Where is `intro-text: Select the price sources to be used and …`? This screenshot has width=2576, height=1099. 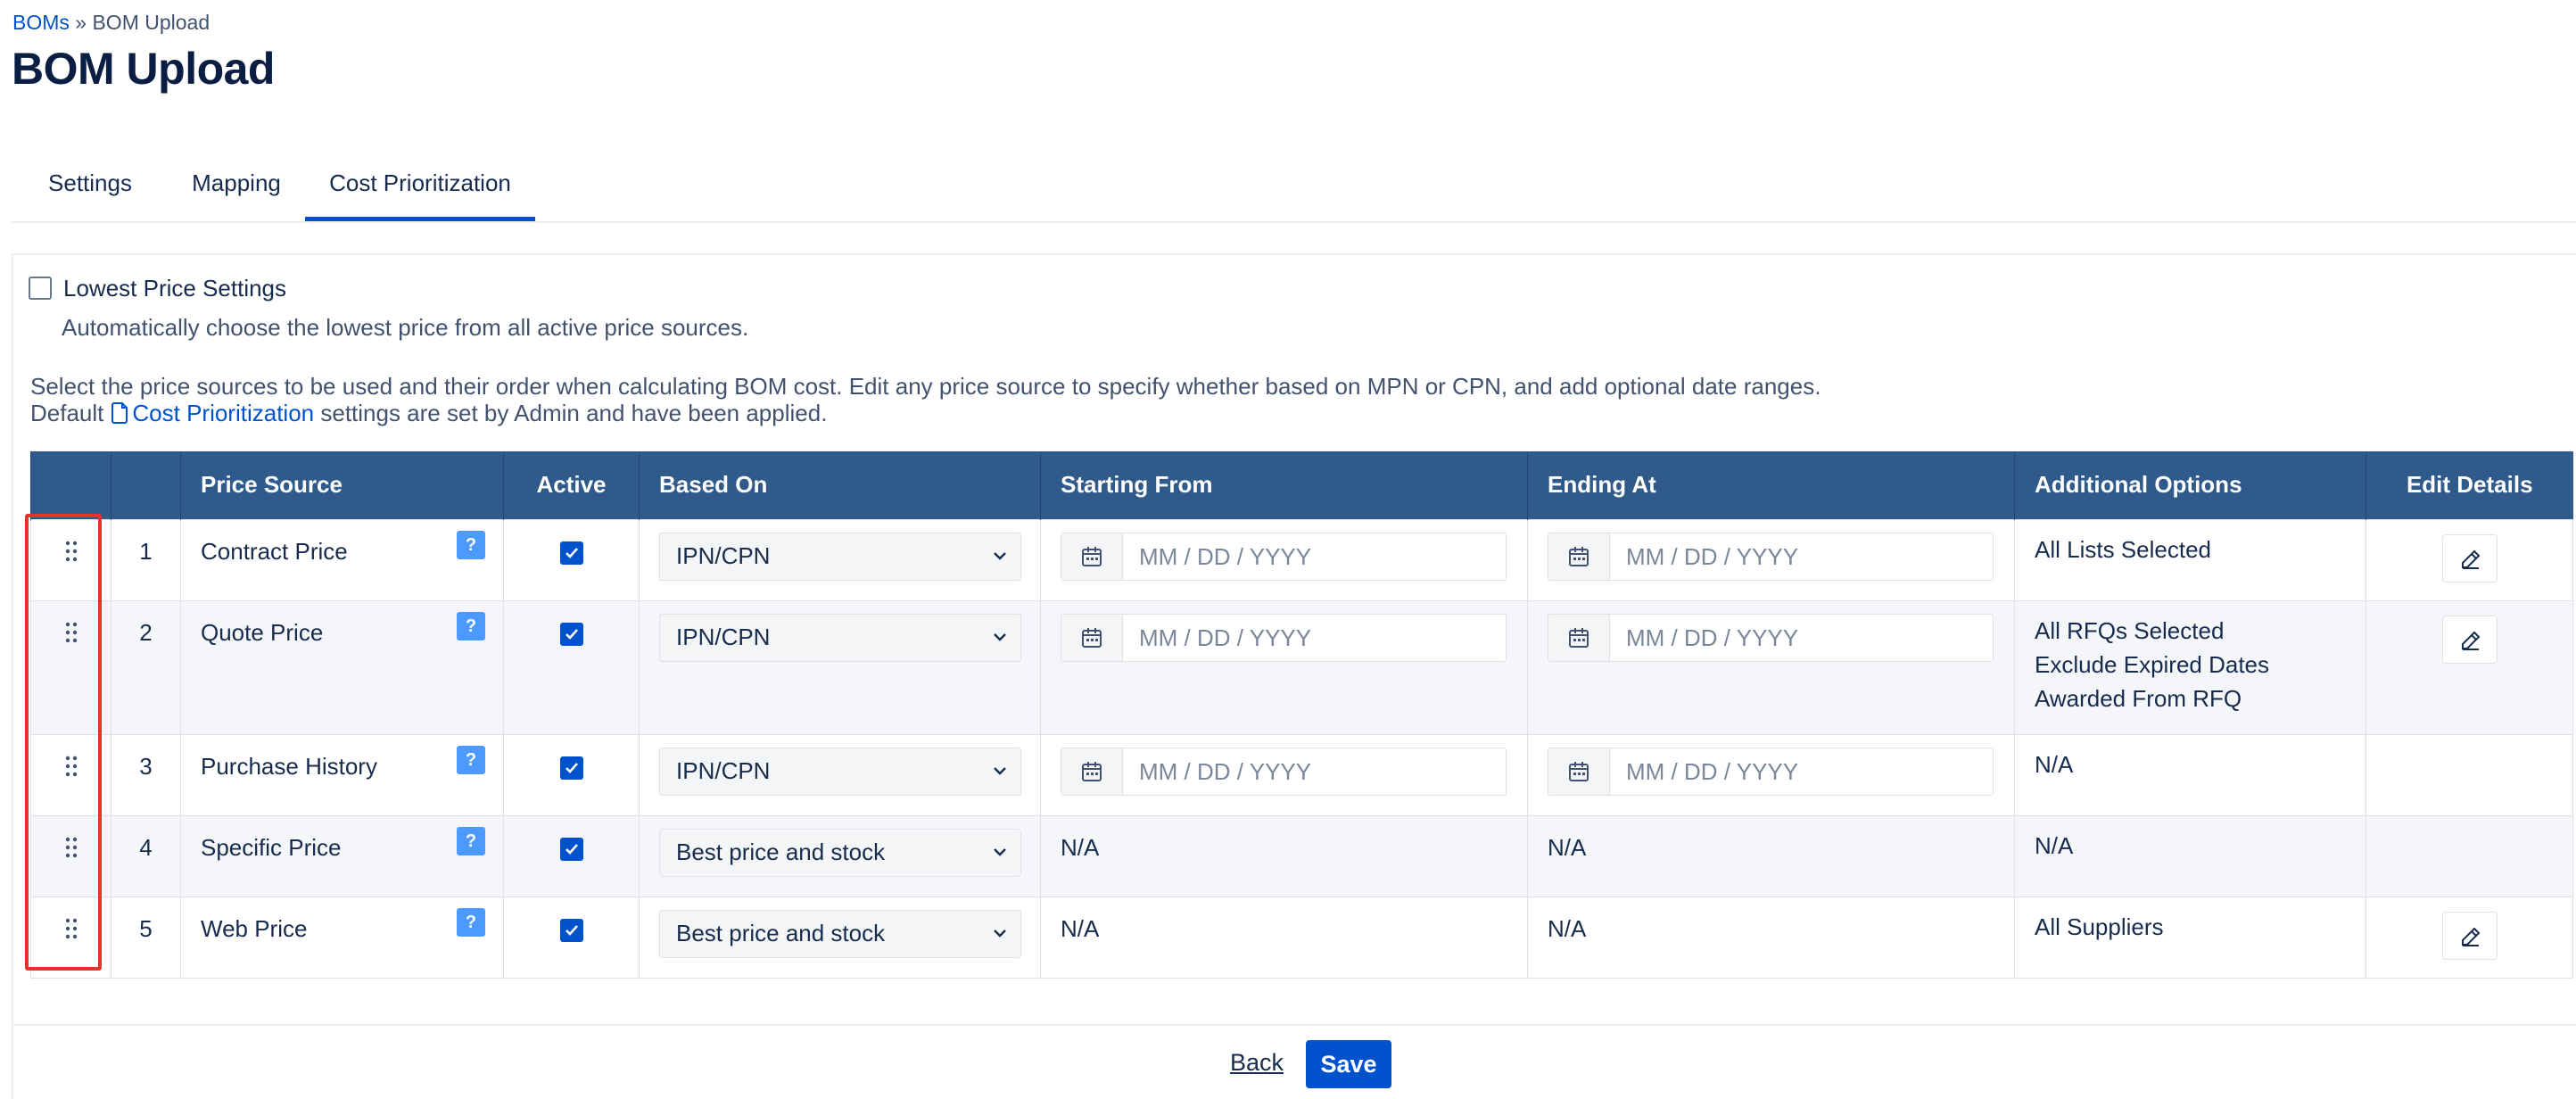
intro-text: Select the price sources to be used and … is located at coordinates (926, 386).